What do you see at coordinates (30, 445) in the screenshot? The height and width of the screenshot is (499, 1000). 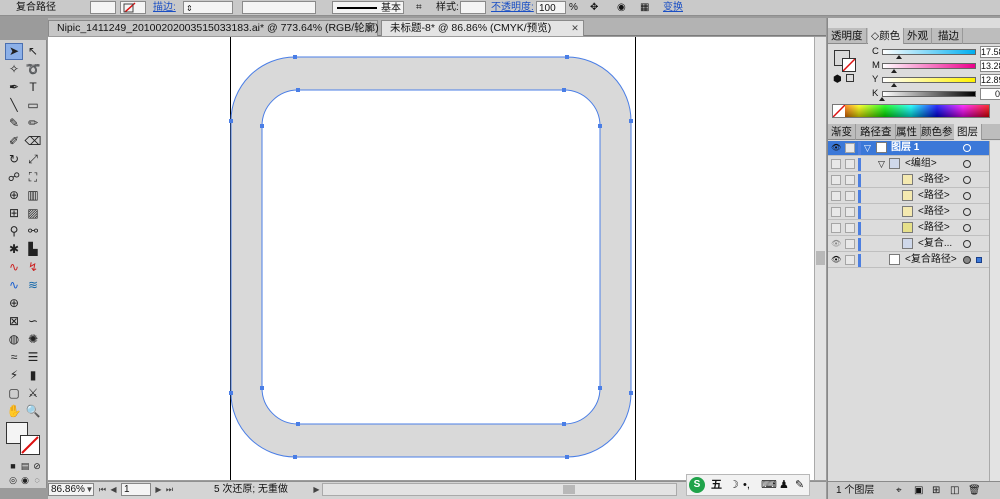 I see `stroke-none-icon` at bounding box center [30, 445].